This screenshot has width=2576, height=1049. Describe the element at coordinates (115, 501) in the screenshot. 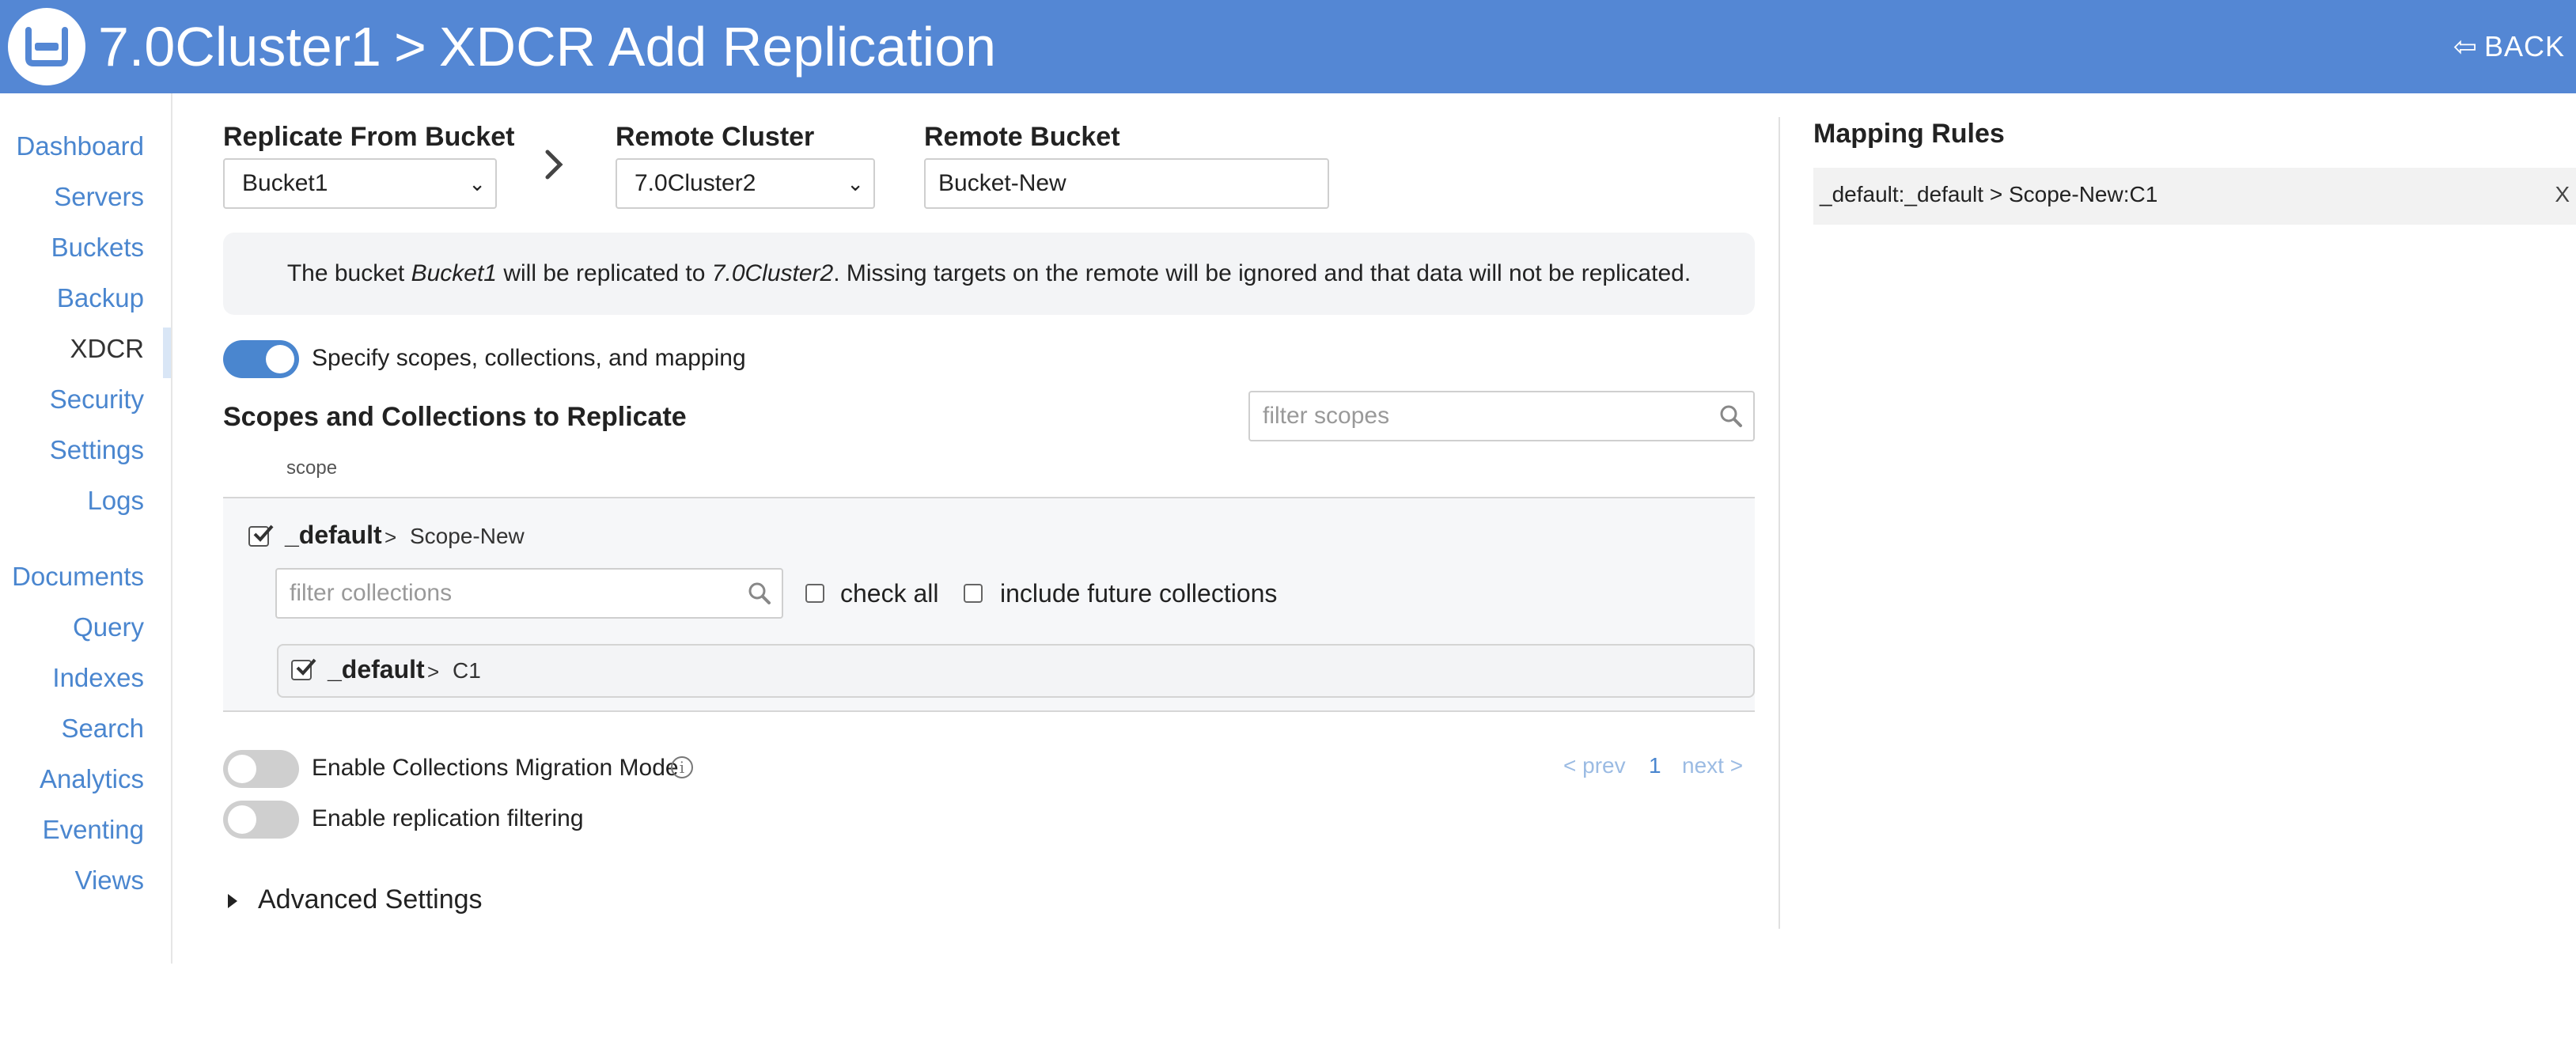

I see `sidebar-item-logs: Logs` at that location.